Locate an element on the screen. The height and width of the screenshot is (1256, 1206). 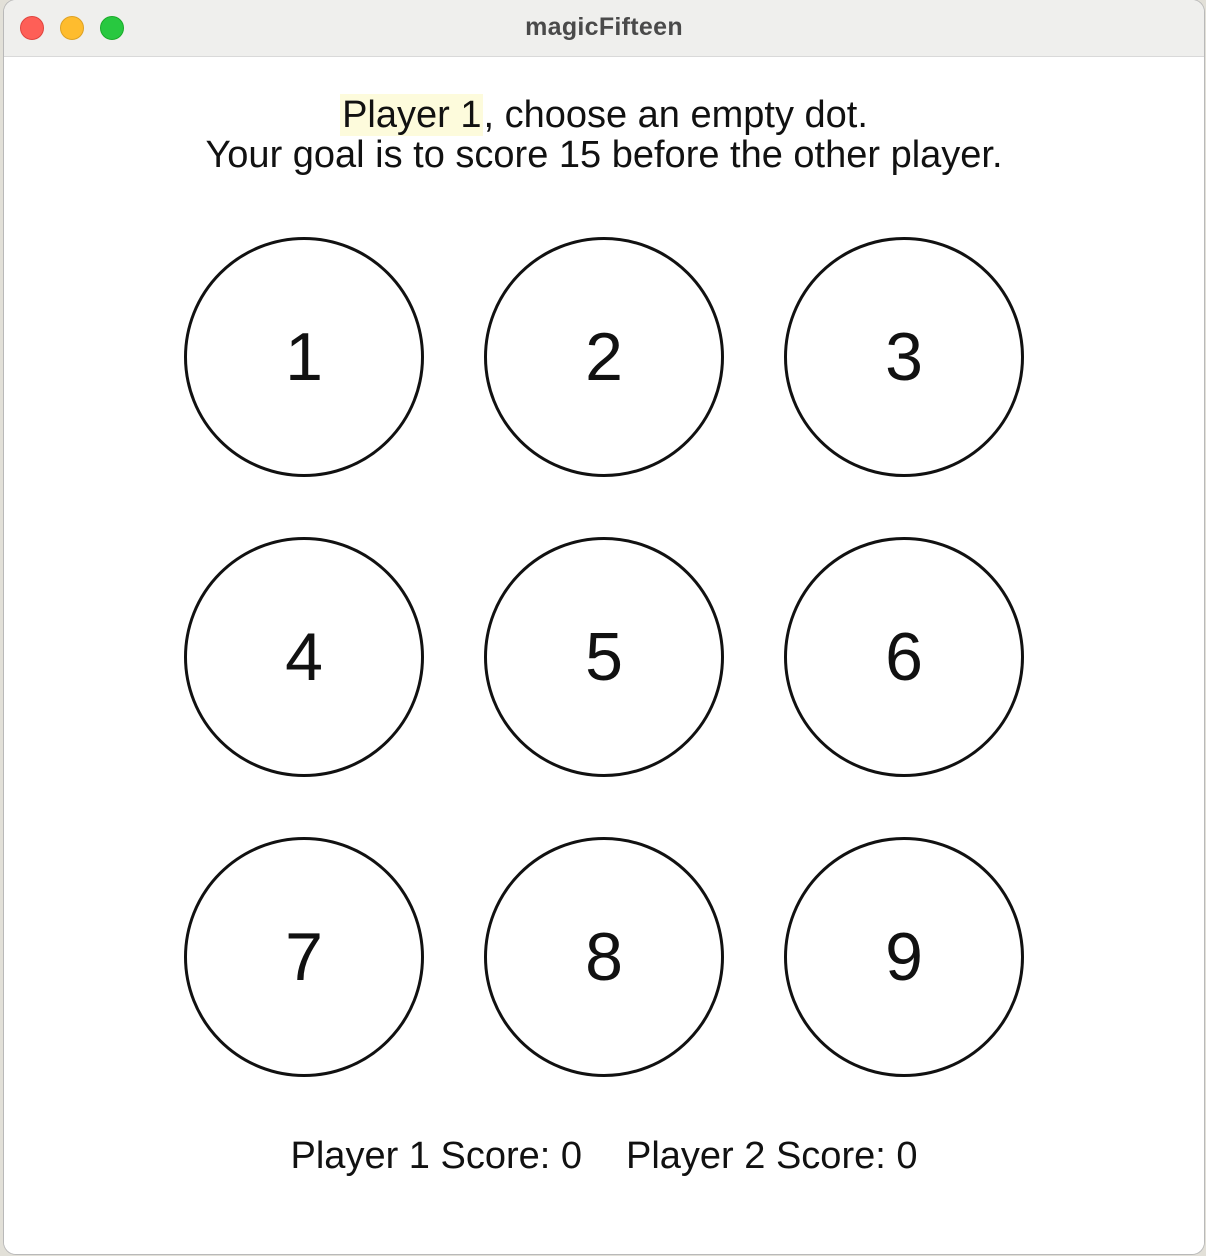
player2-score: Player 2 Score: 0 is located at coordinates (772, 1156).